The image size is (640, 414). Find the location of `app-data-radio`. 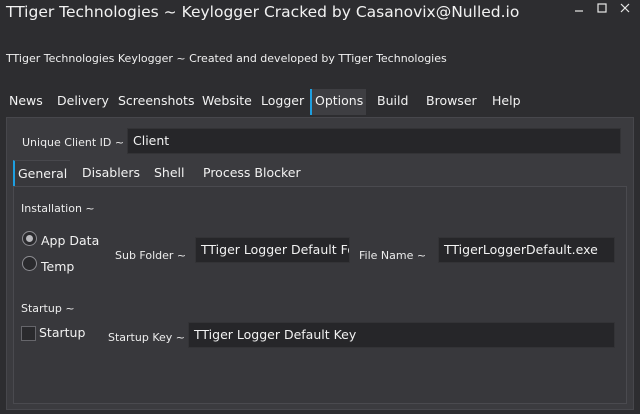

app-data-radio is located at coordinates (29, 238).